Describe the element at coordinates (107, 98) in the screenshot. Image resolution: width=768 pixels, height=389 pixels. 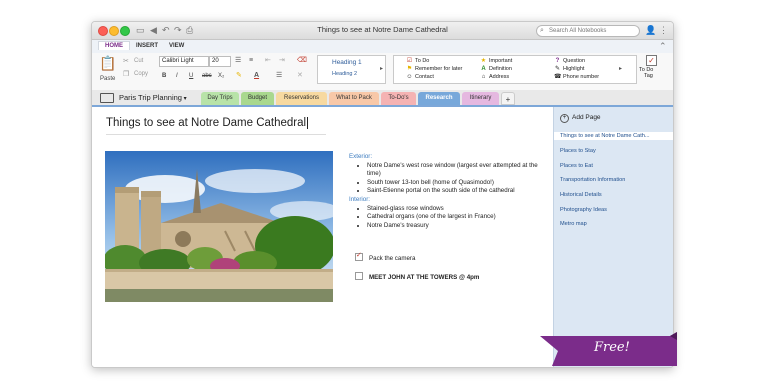
I see `notebook-icon` at that location.